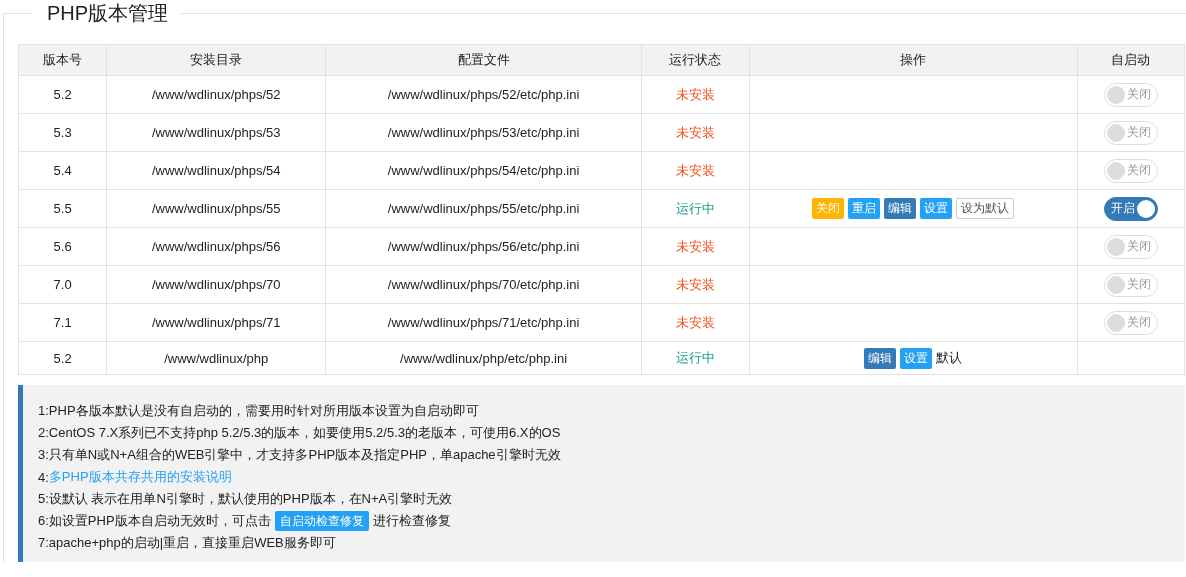 Image resolution: width=1186 pixels, height=577 pixels. Describe the element at coordinates (216, 208) in the screenshot. I see `table-cell: /www/wdlinux/phps/55` at that location.